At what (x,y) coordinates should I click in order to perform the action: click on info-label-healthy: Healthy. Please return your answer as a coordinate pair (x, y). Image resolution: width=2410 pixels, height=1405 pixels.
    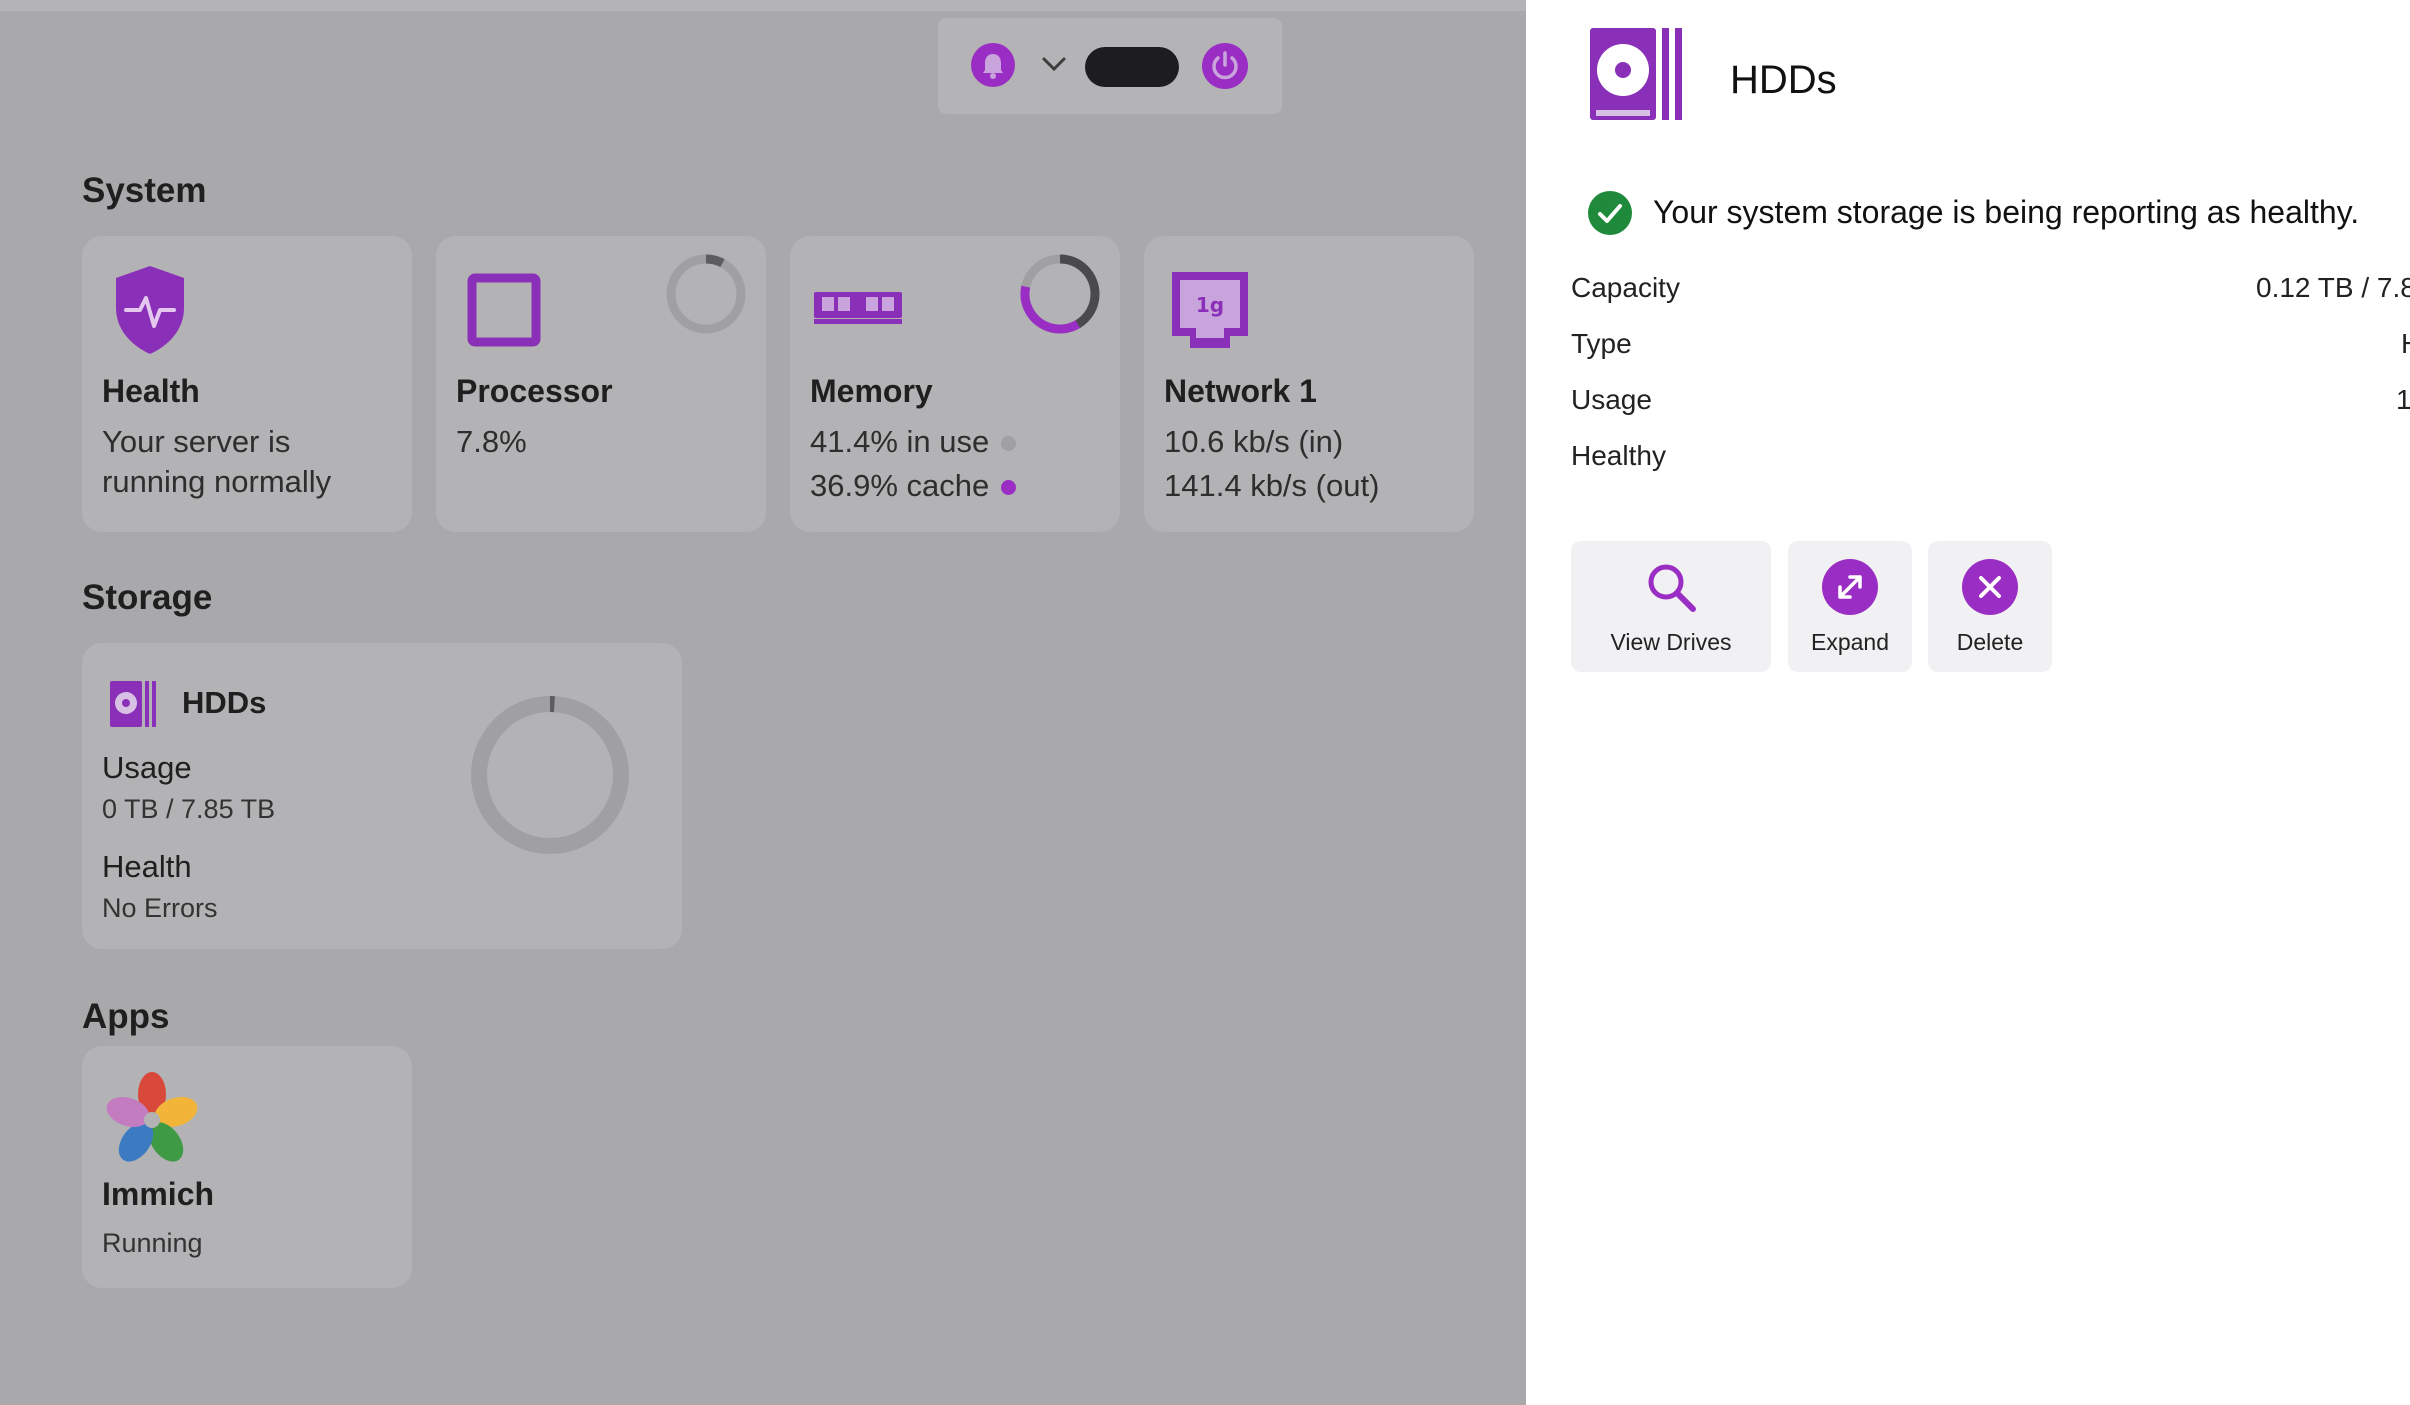
    Looking at the image, I should click on (1618, 455).